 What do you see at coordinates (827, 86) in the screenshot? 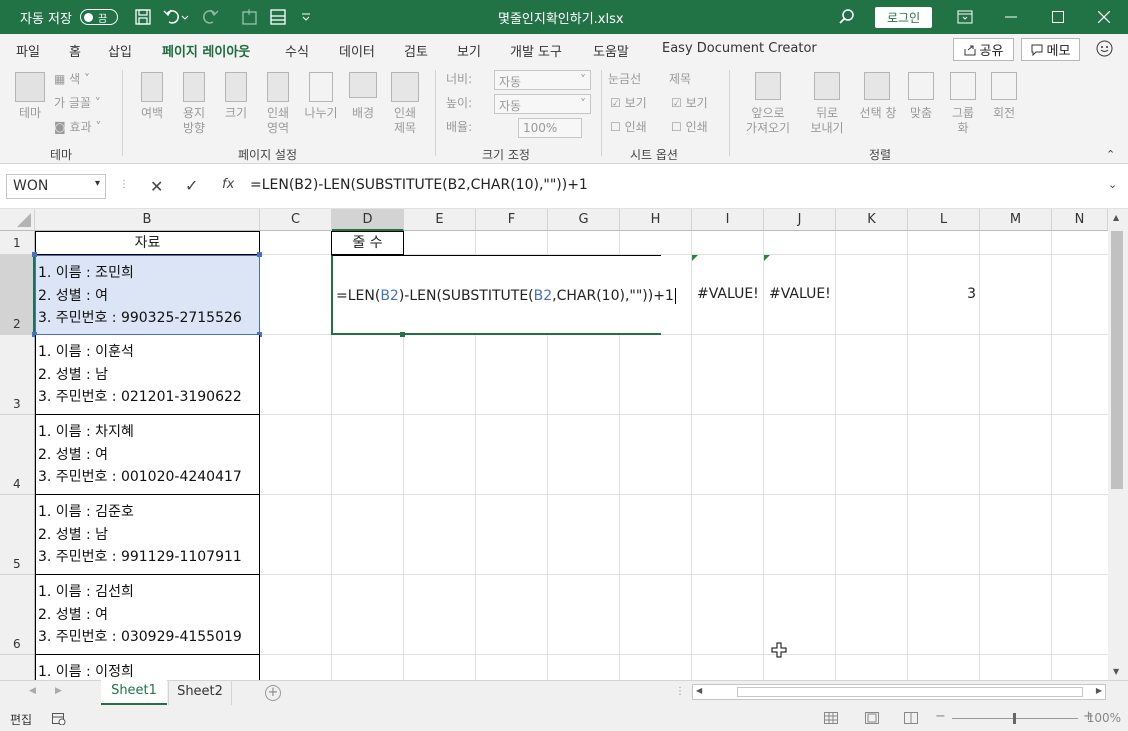
I see `send-backward-icon` at bounding box center [827, 86].